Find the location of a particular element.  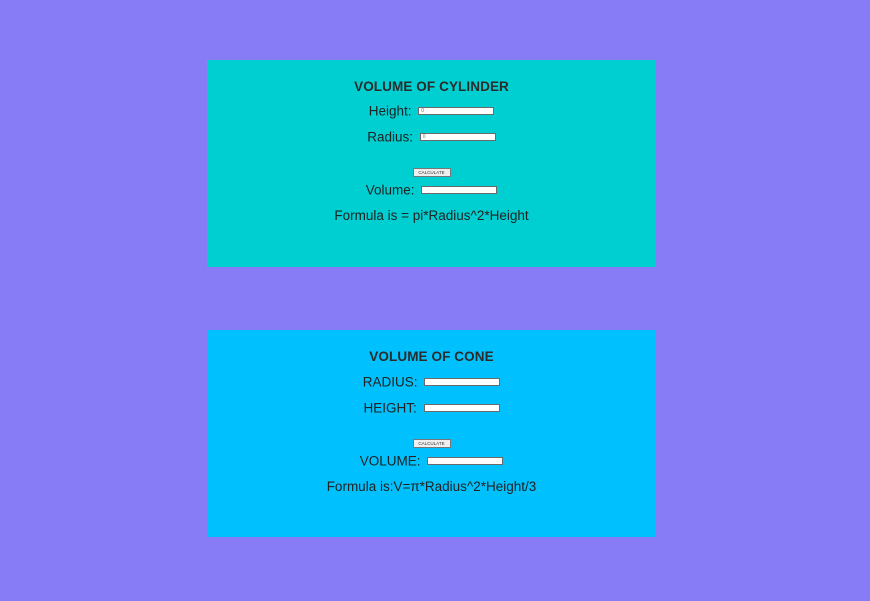

cone-radius-input is located at coordinates (462, 382).